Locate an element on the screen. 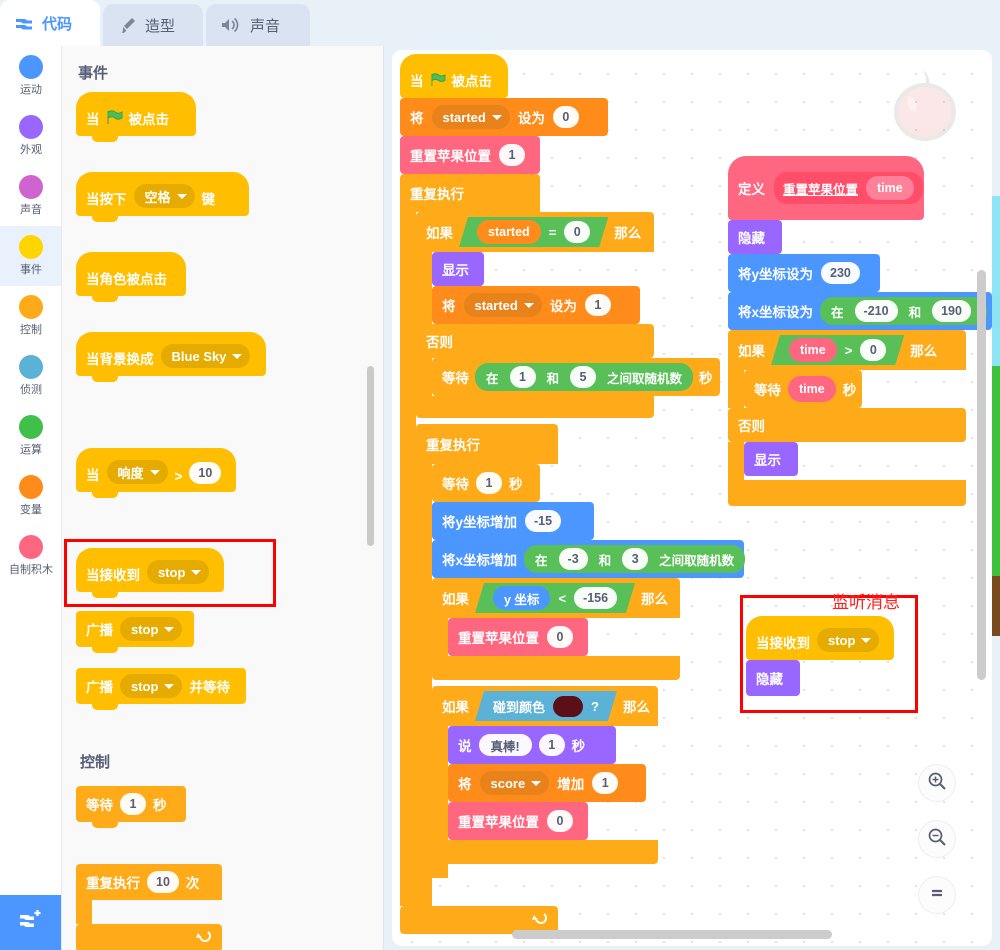 The image size is (1000, 950). motion-reporter: y 坐标 is located at coordinates (521, 598).